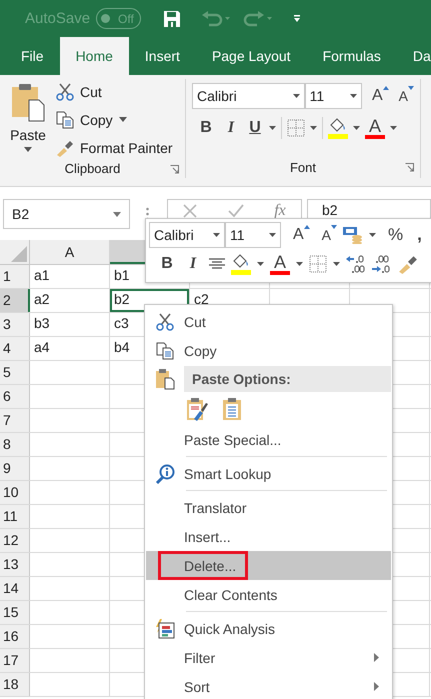 This screenshot has width=431, height=699. What do you see at coordinates (70, 300) in the screenshot?
I see `table-cell: a2` at bounding box center [70, 300].